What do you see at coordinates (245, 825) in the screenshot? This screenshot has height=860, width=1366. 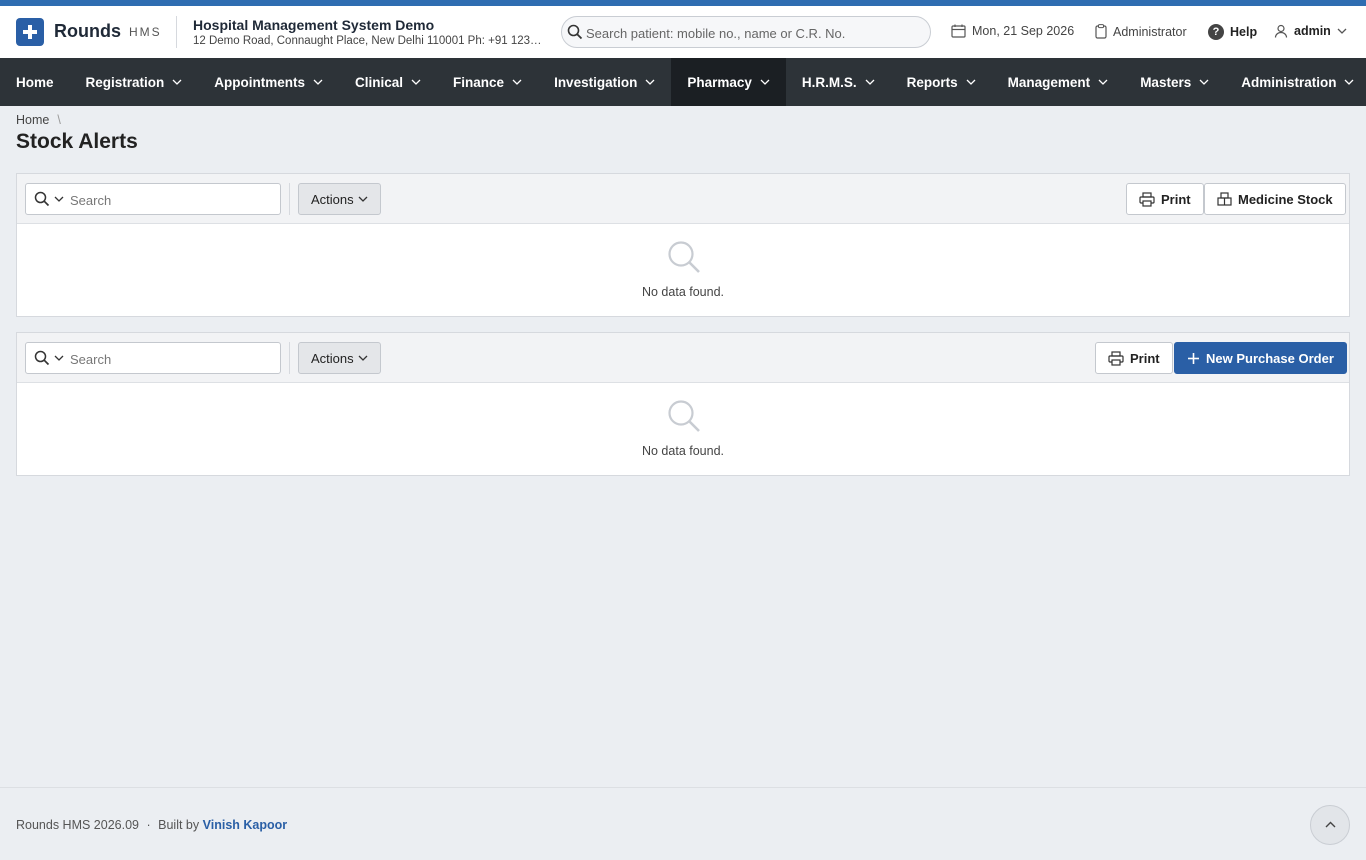 I see `footer-author-link: Vinish Kapoor` at bounding box center [245, 825].